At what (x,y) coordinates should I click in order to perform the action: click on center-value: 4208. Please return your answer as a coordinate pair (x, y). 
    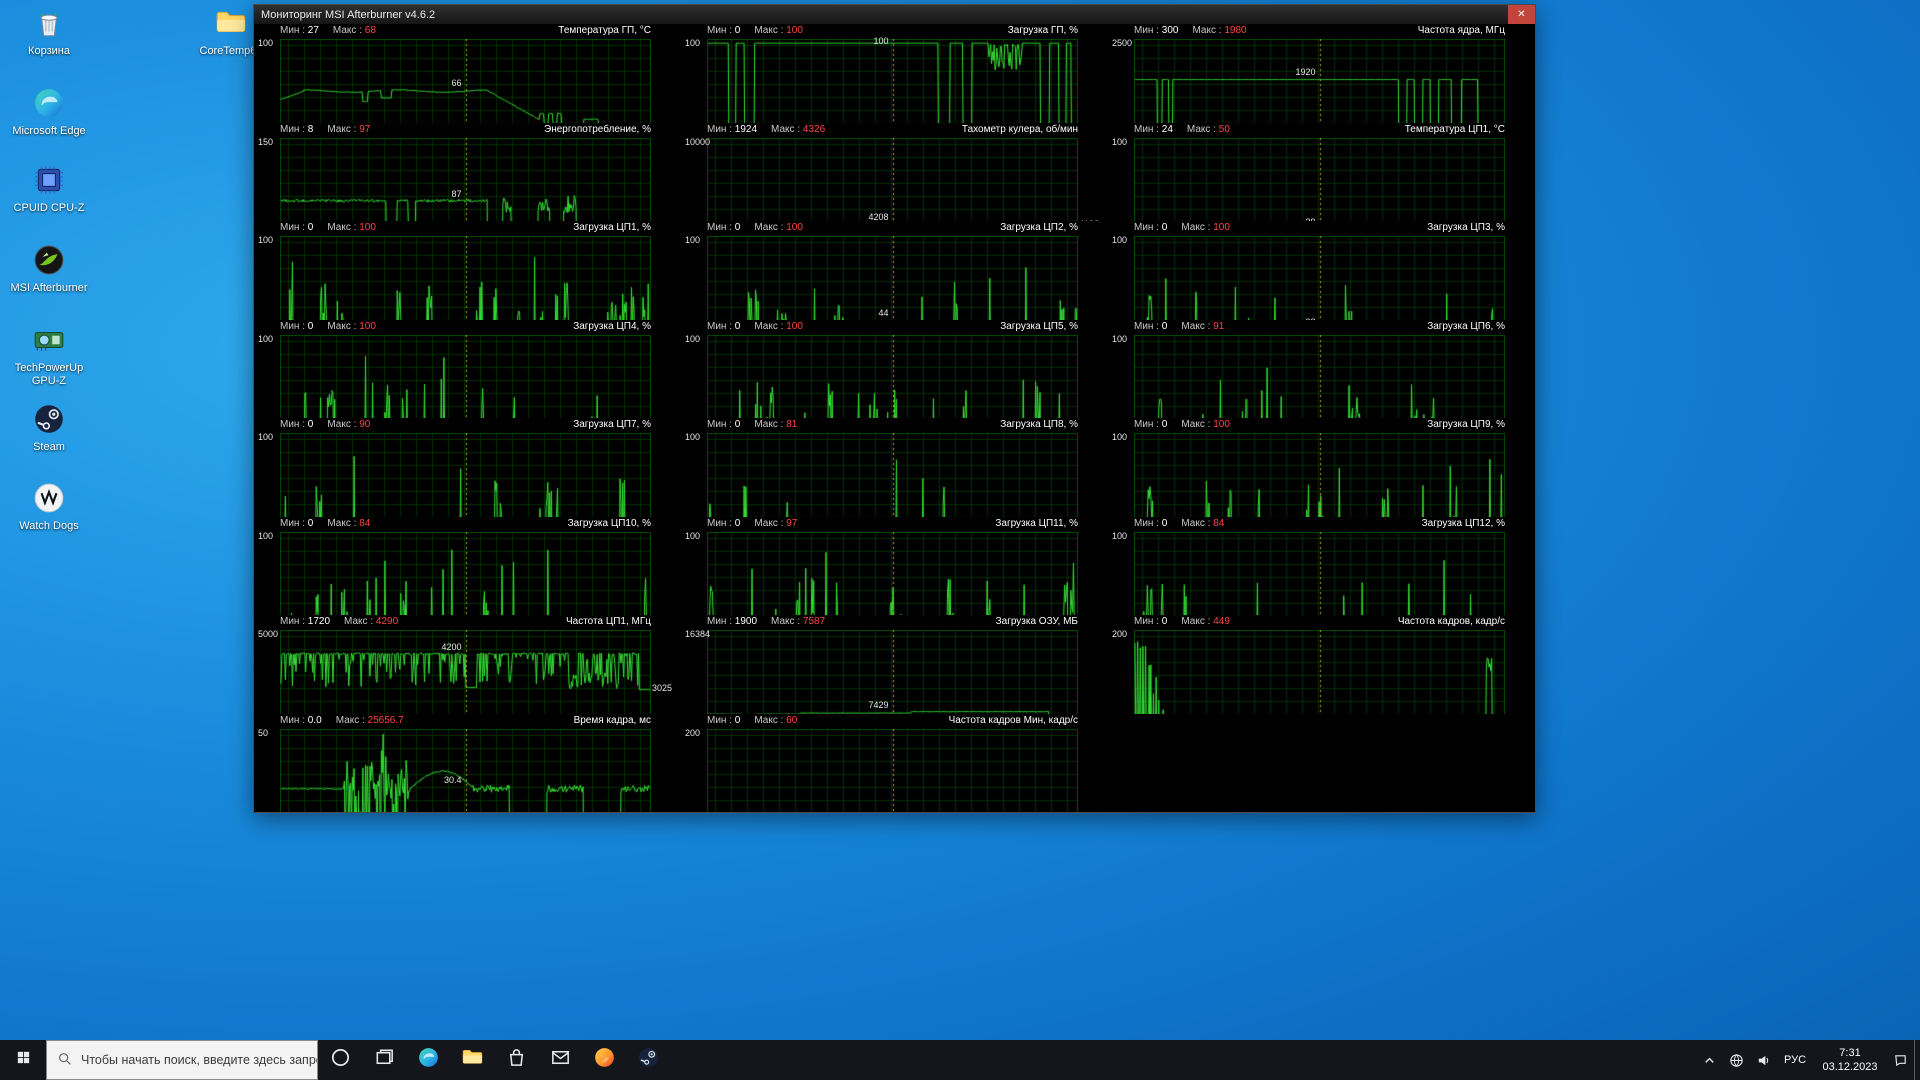
    Looking at the image, I should click on (878, 216).